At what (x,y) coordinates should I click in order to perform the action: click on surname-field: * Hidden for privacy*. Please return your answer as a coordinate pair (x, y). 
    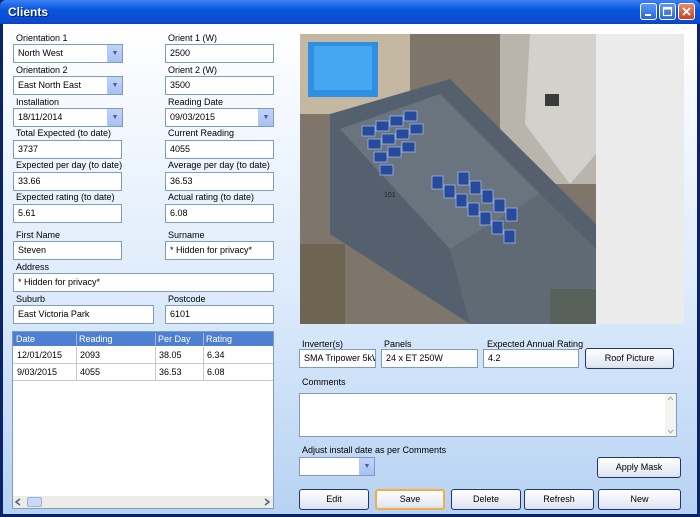
    Looking at the image, I should click on (219, 250).